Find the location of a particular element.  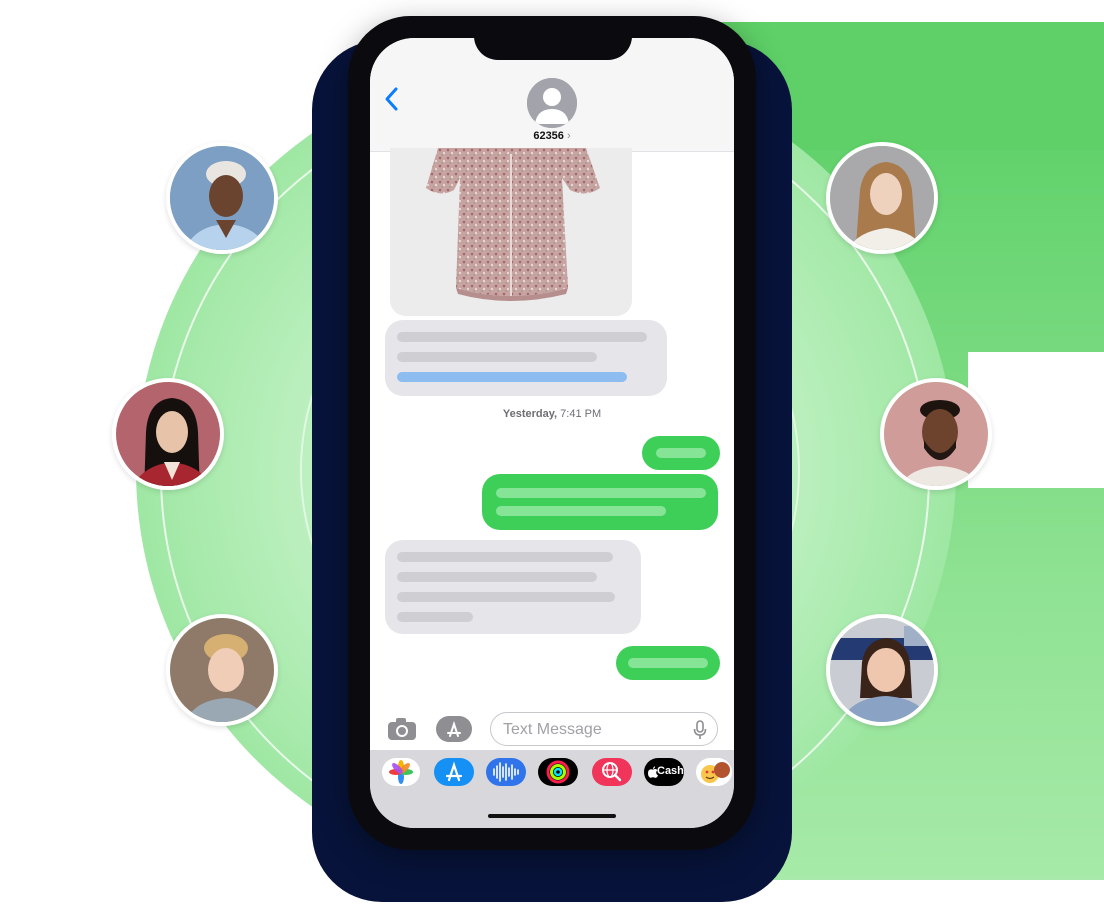

search-images-button is located at coordinates (612, 772).